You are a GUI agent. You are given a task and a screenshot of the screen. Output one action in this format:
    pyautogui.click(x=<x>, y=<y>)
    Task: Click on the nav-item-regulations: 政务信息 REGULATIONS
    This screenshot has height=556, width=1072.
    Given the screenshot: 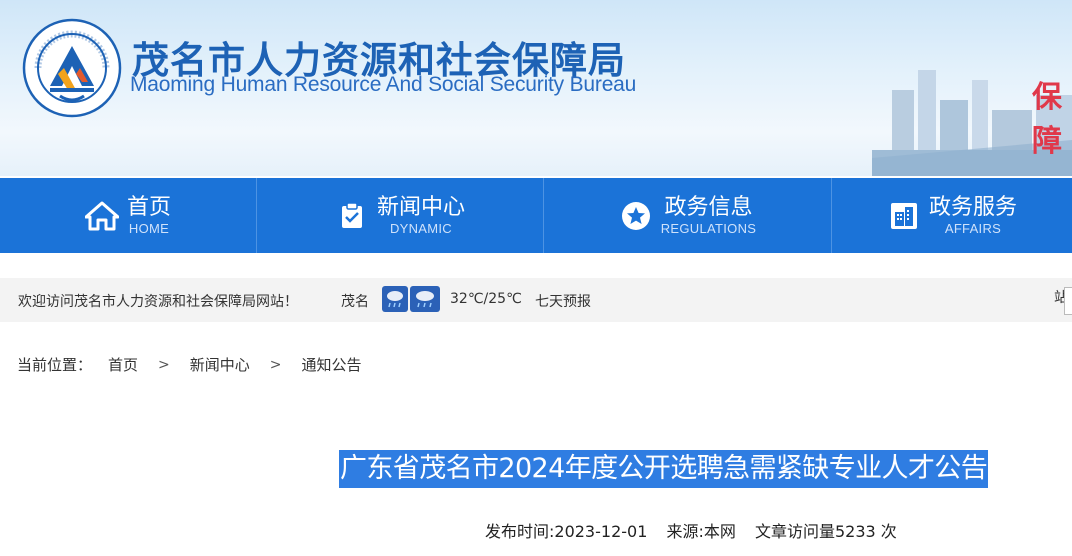 What is the action you would take?
    pyautogui.click(x=687, y=215)
    